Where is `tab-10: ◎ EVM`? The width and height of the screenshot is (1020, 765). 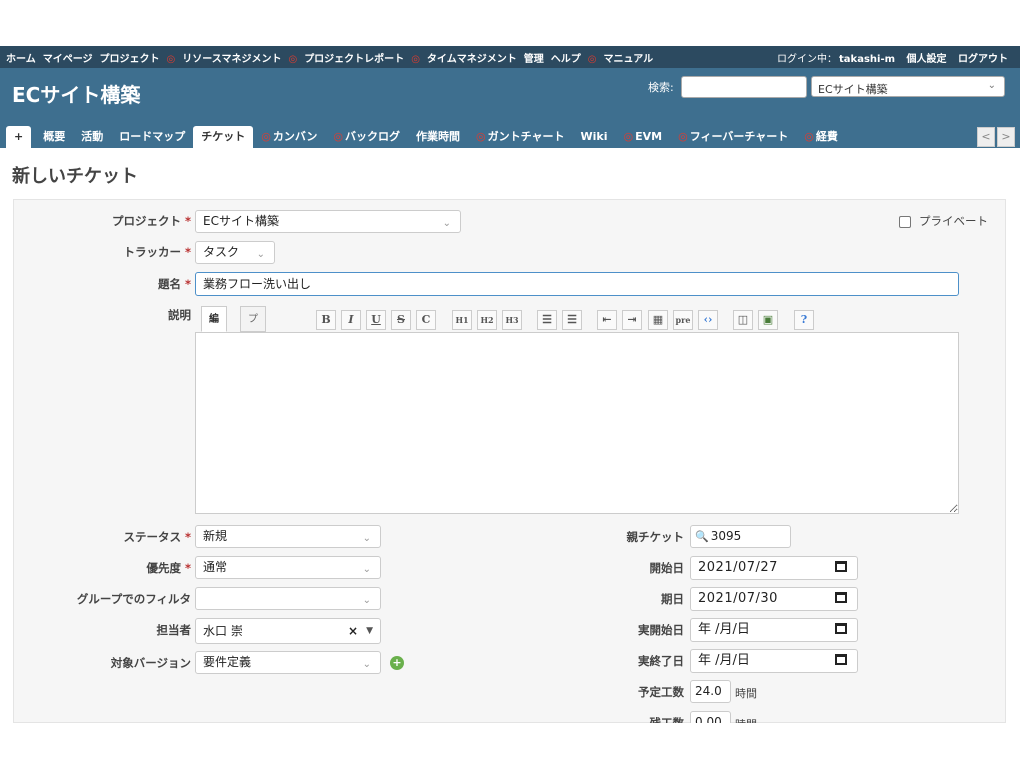
tab-10: ◎ EVM is located at coordinates (643, 137).